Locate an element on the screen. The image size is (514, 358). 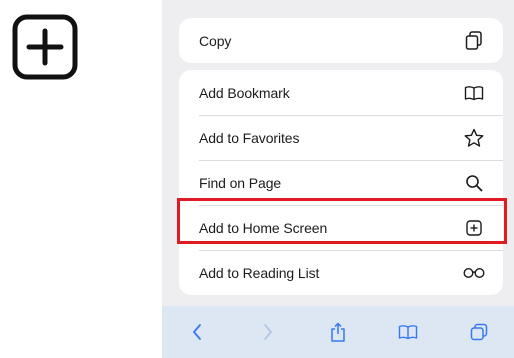
magnifier-icon is located at coordinates (474, 183).